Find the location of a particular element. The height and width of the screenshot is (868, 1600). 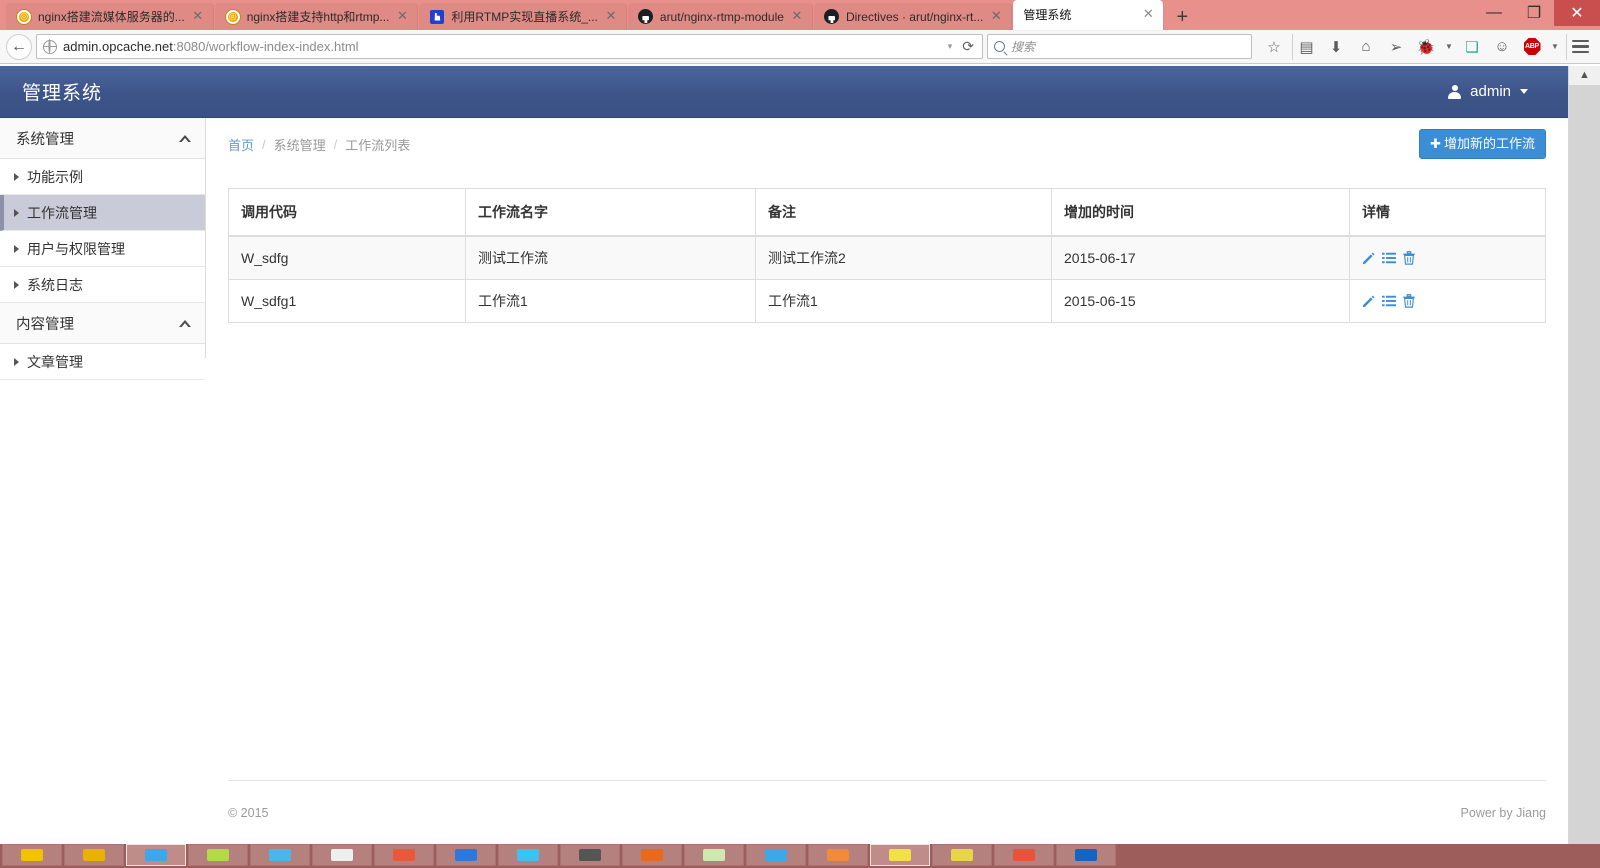

globe-icon is located at coordinates (49, 46).